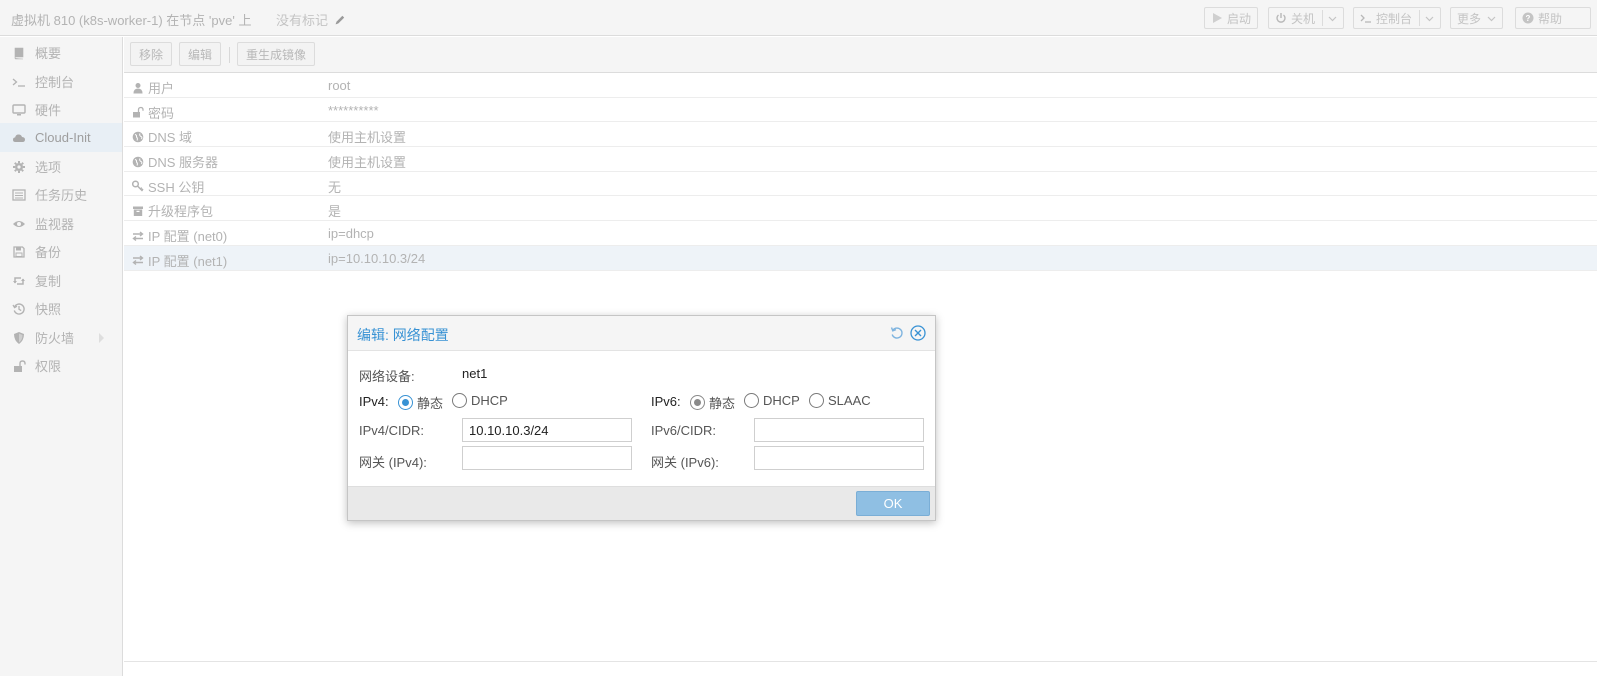 The width and height of the screenshot is (1597, 676). Describe the element at coordinates (19, 280) in the screenshot. I see `retweet-icon` at that location.